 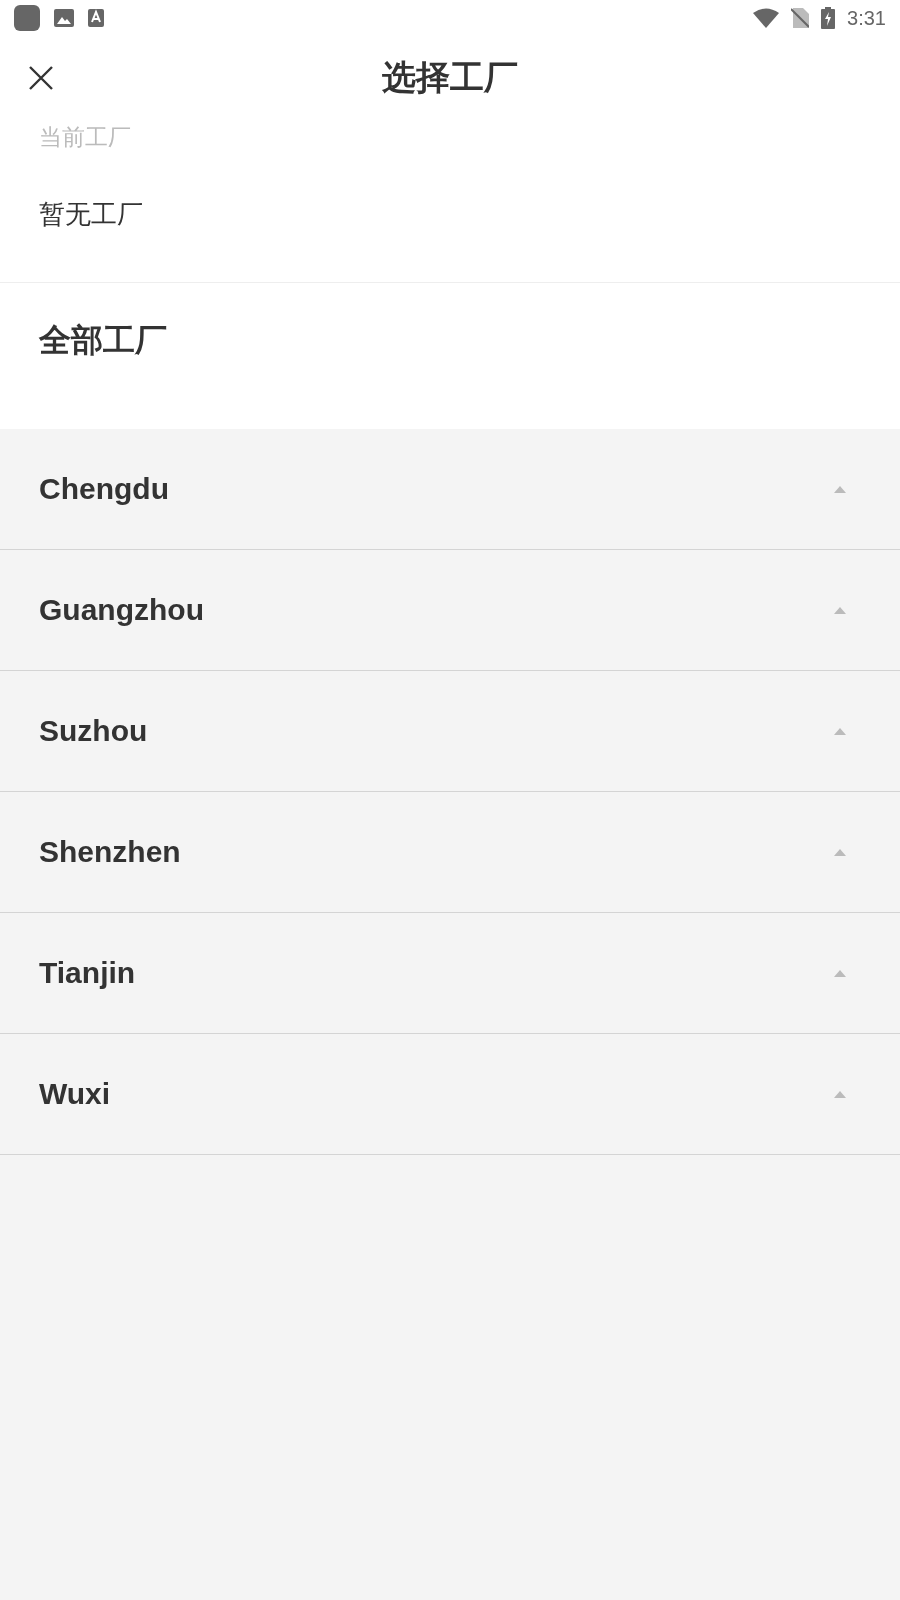 What do you see at coordinates (93, 731) in the screenshot?
I see `city-name: Suzhou` at bounding box center [93, 731].